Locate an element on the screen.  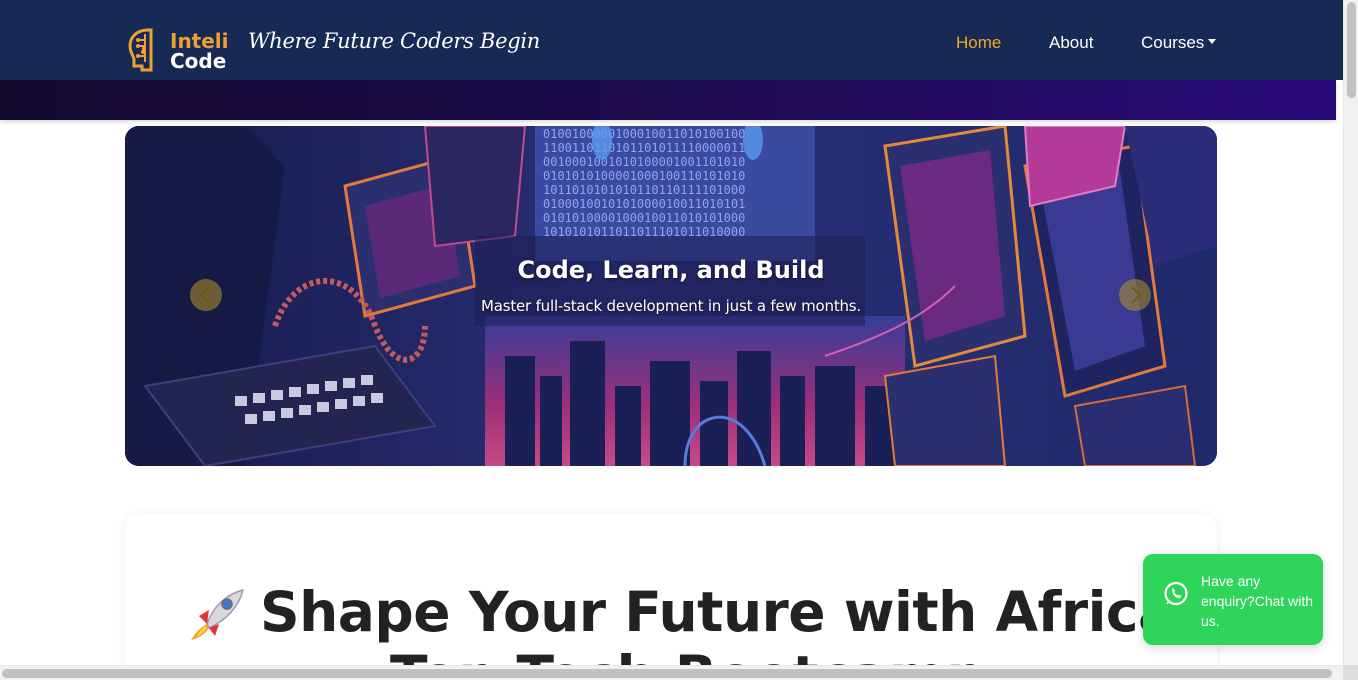
header-banner-strip is located at coordinates (668, 100).